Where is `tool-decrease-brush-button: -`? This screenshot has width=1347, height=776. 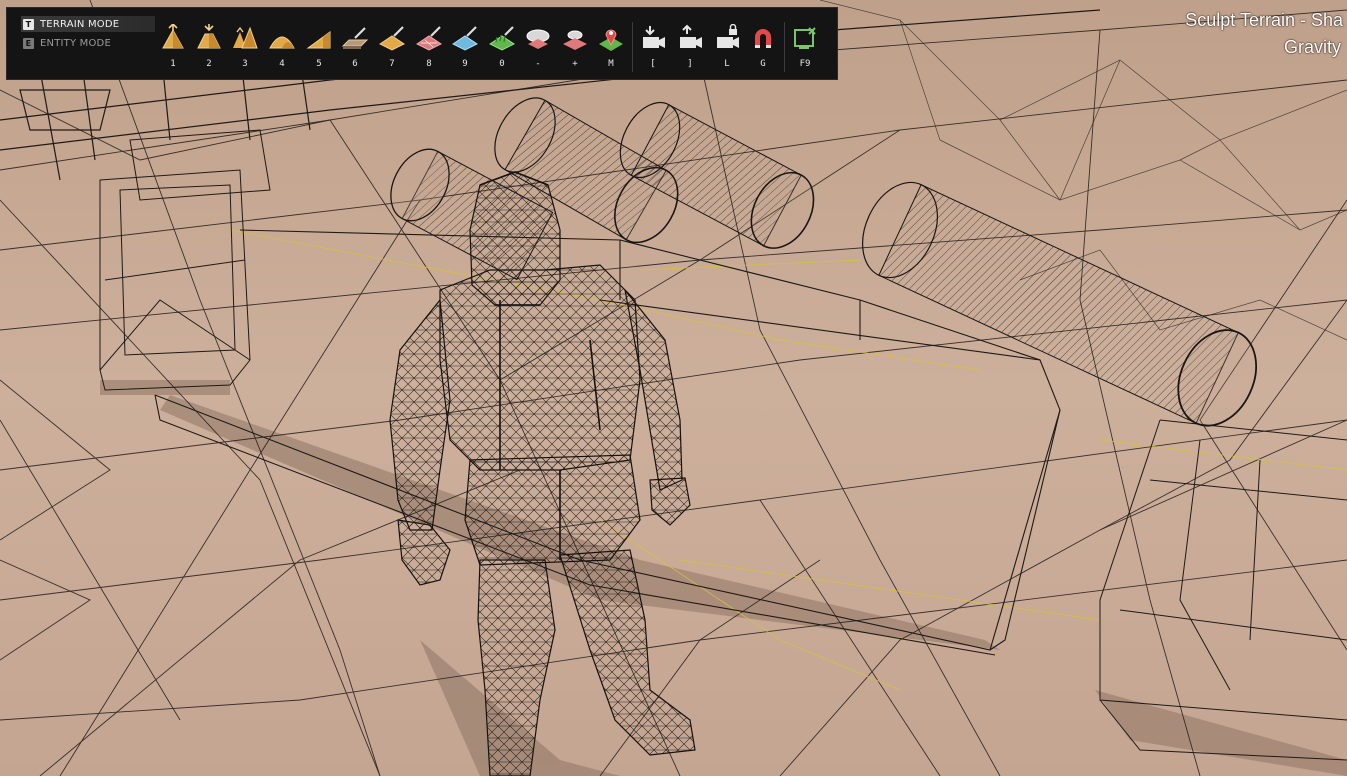 tool-decrease-brush-button: - is located at coordinates (538, 49).